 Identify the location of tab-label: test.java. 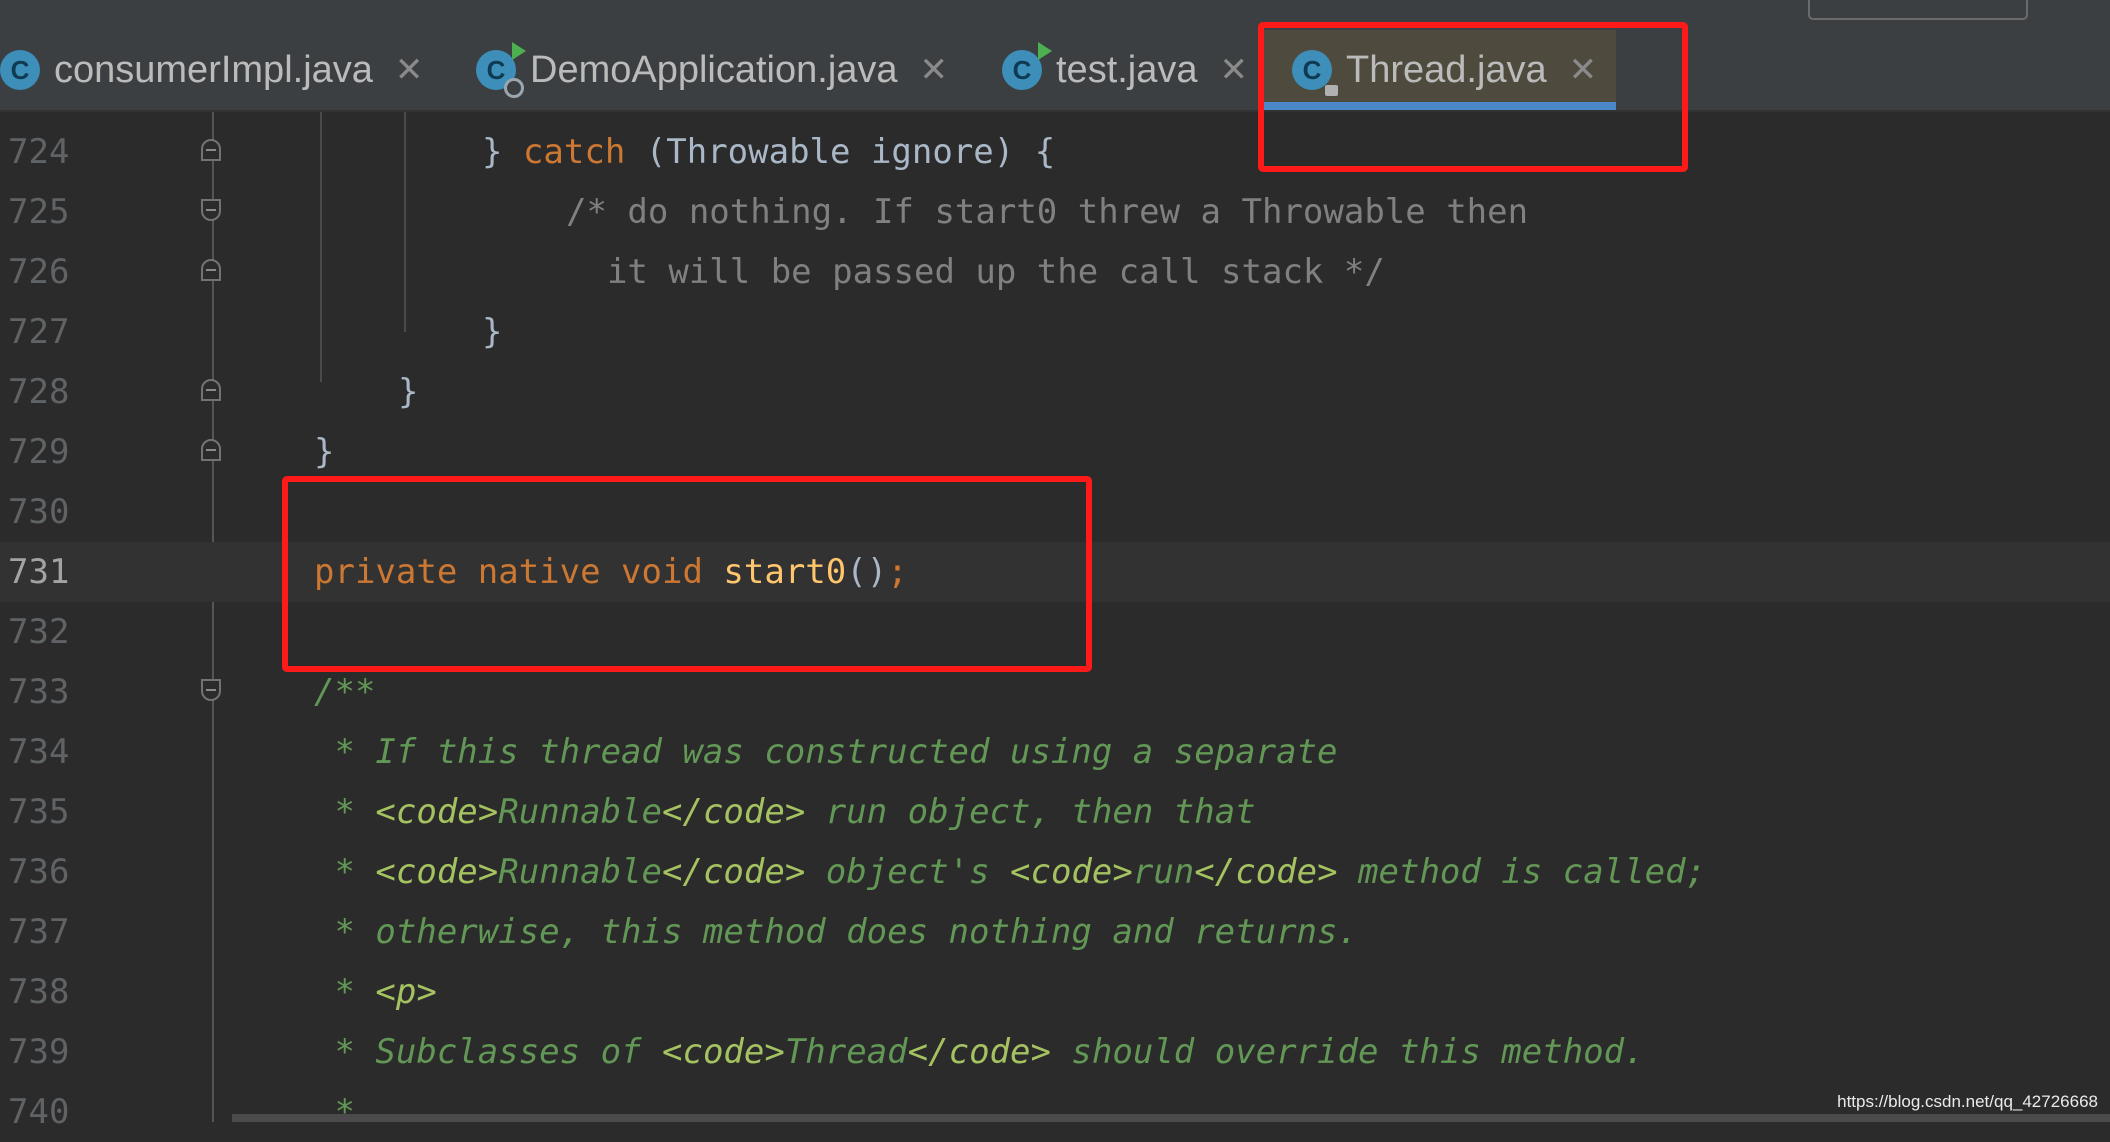
(1127, 69).